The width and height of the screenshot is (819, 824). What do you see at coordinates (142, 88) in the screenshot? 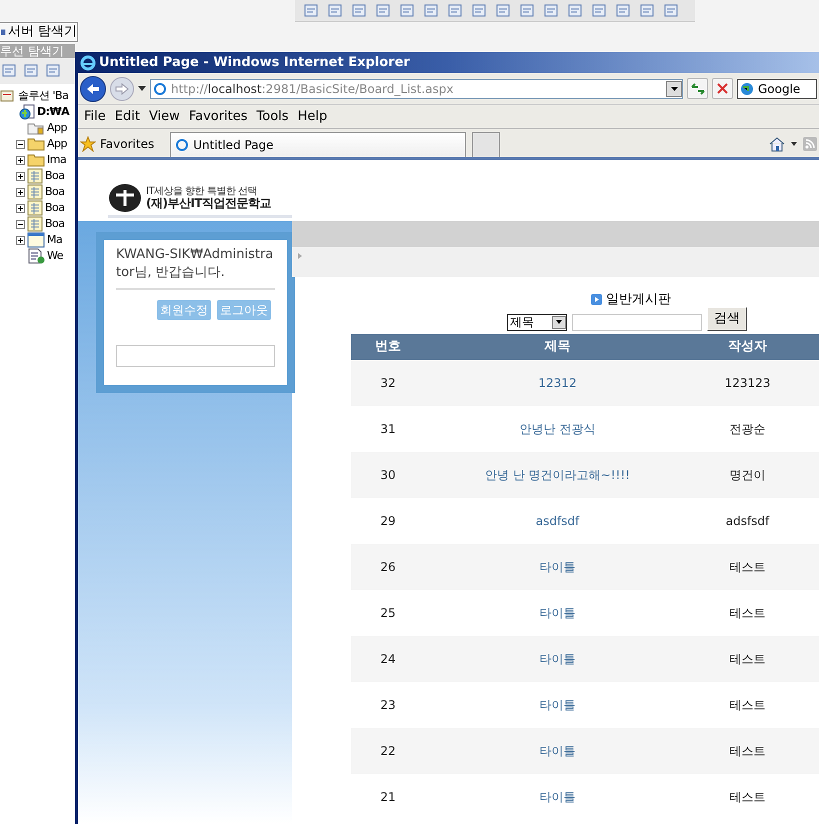
I see `dropdown-caret-icon` at bounding box center [142, 88].